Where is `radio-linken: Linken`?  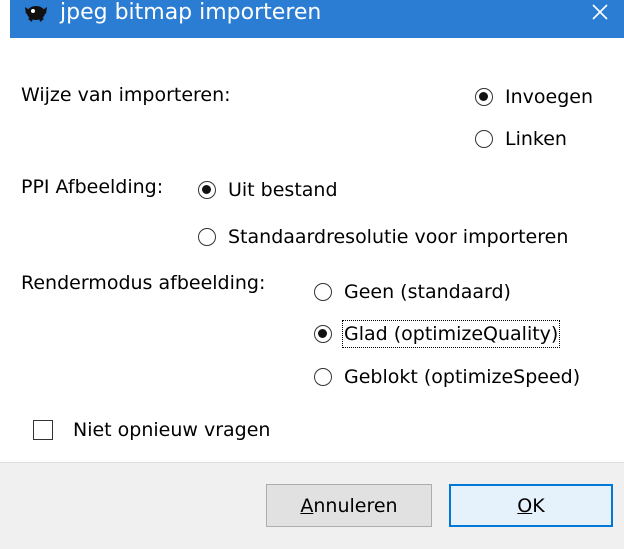
radio-linken: Linken is located at coordinates (521, 139).